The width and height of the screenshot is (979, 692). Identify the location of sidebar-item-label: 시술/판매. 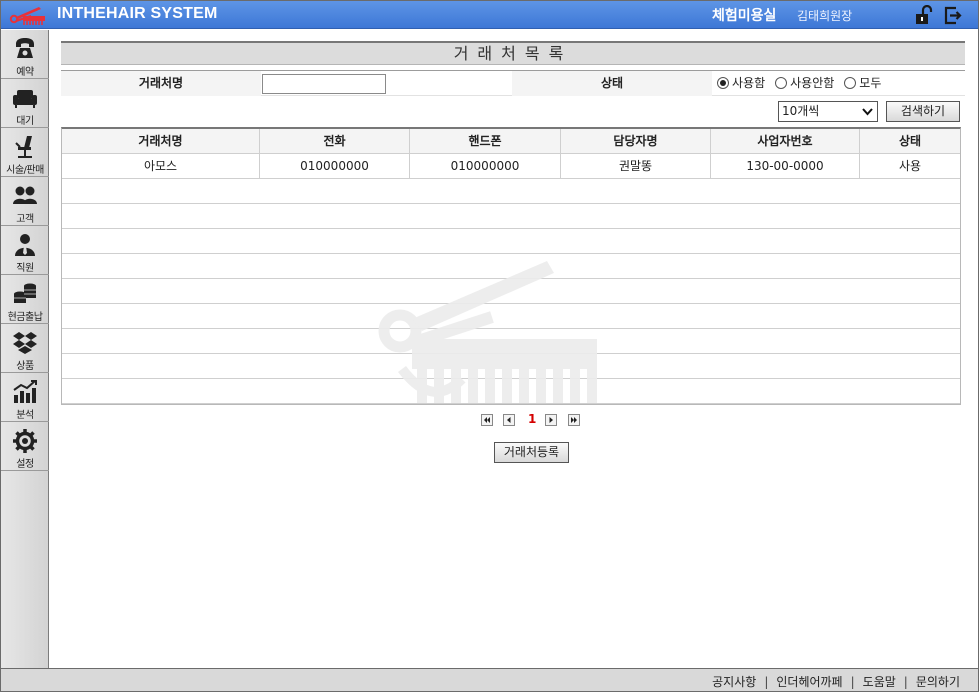
(25, 170).